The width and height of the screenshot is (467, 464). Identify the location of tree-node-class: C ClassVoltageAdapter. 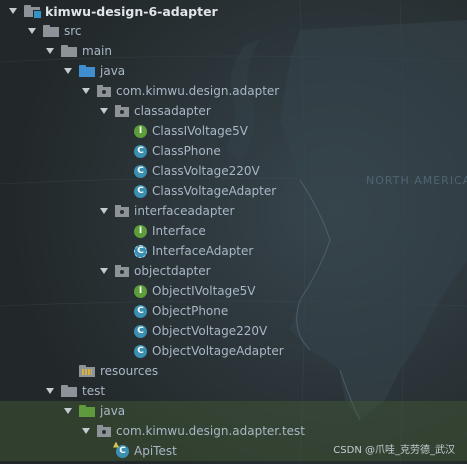
(233, 191).